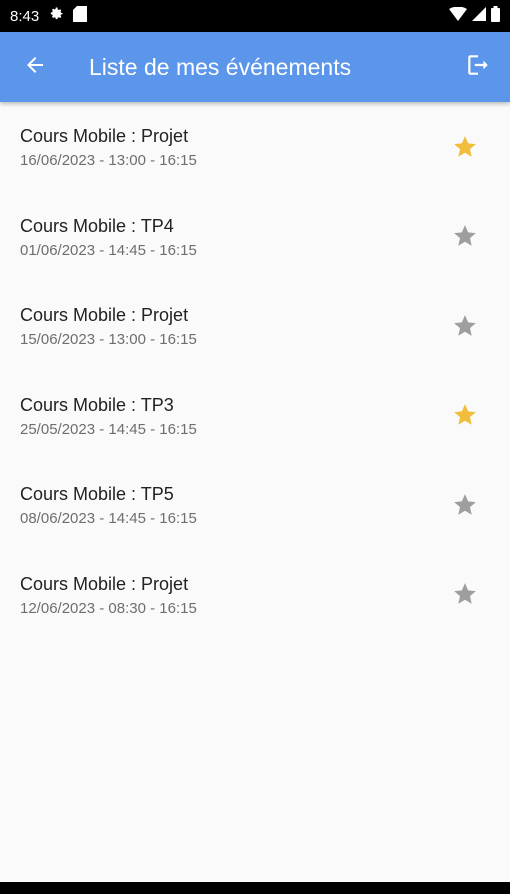  I want to click on event-title: Cours Mobile : TP5, so click(97, 494).